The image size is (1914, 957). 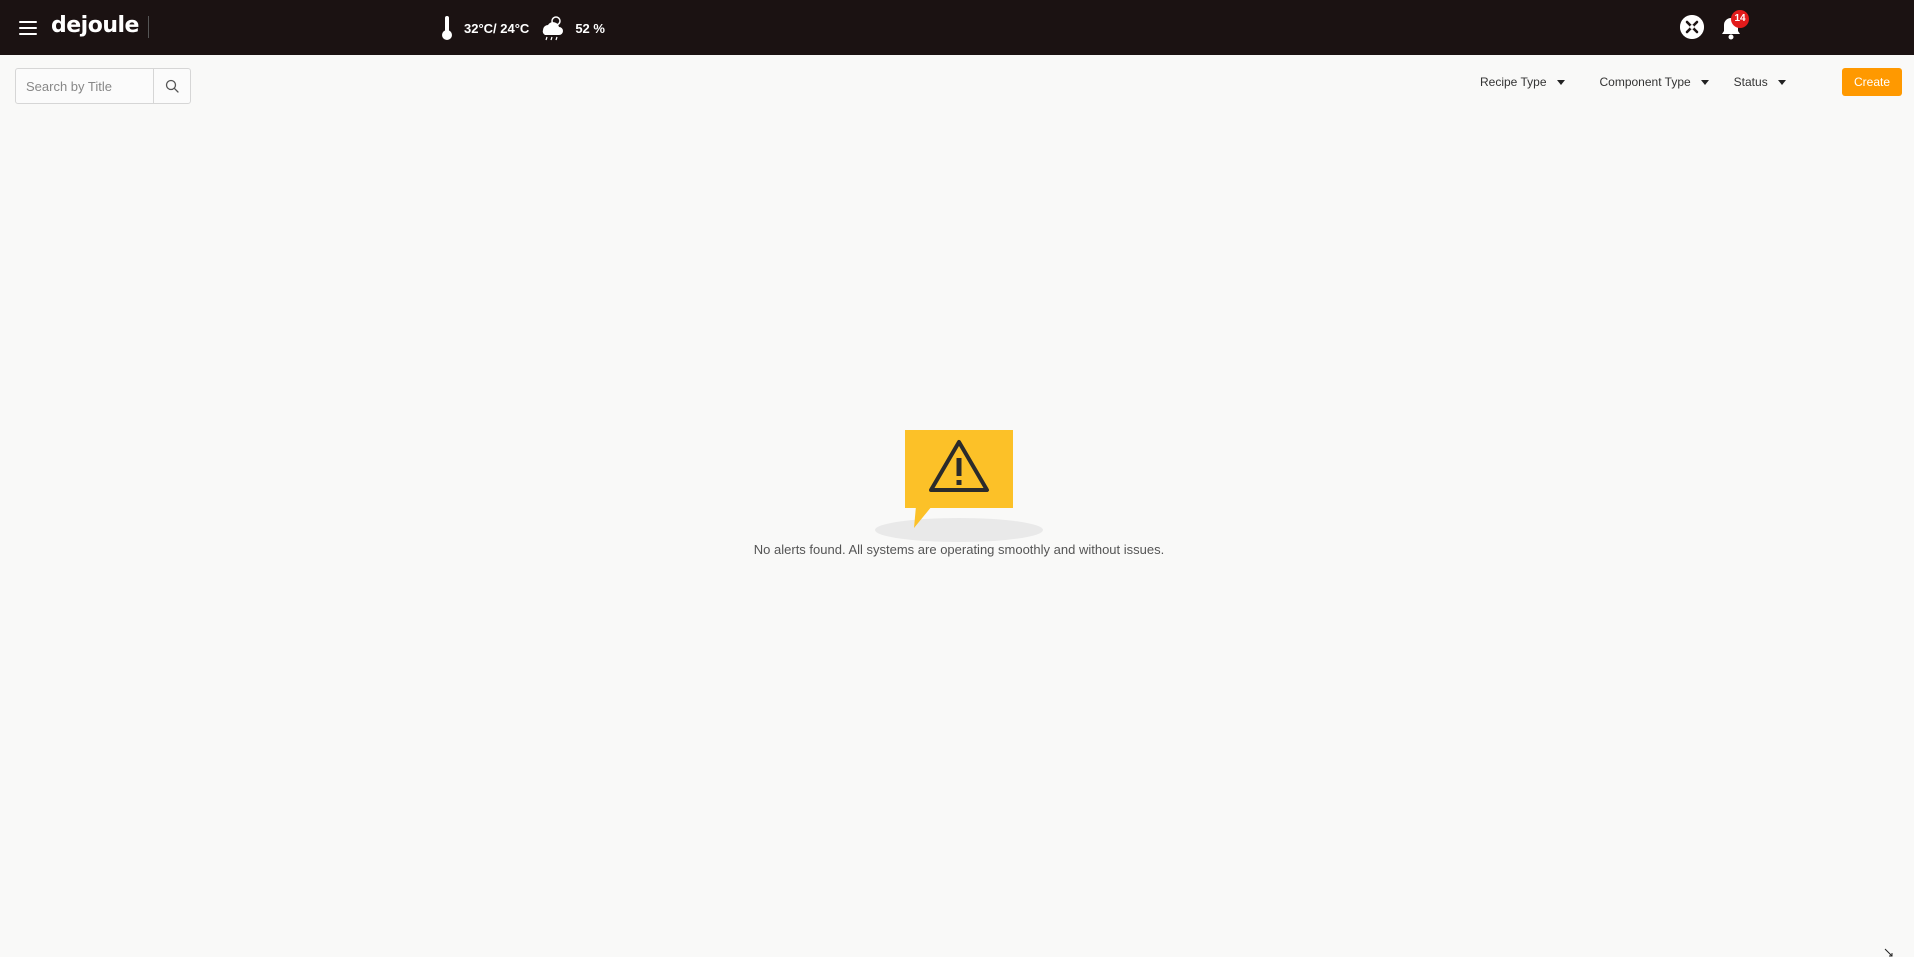 I want to click on component-type-dropdown: Component Type, so click(x=1654, y=82).